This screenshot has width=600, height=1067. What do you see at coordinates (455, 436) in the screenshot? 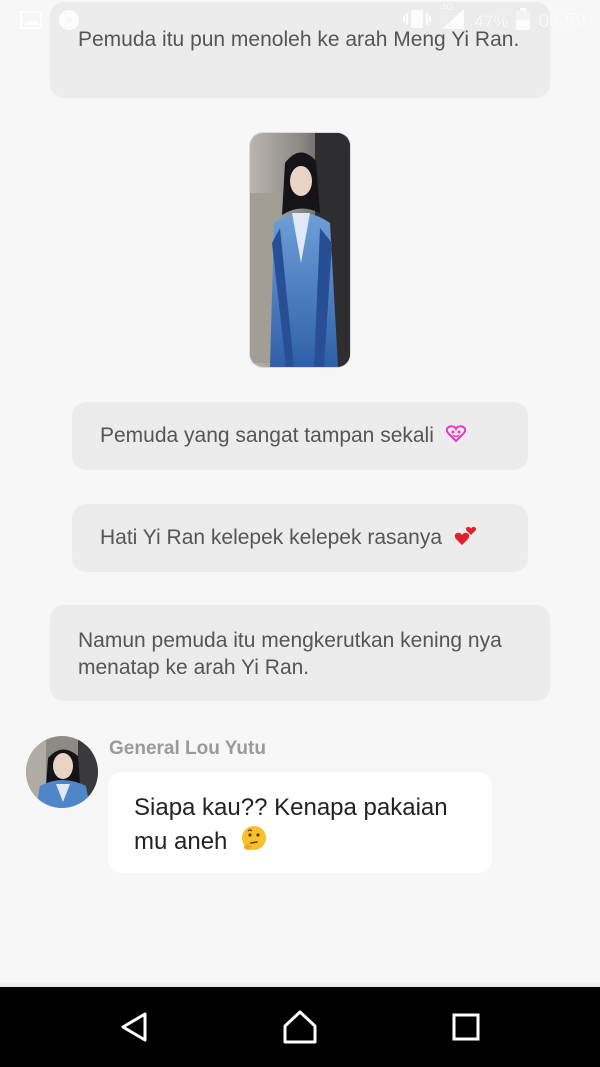
I see `heart-eyes-icon` at bounding box center [455, 436].